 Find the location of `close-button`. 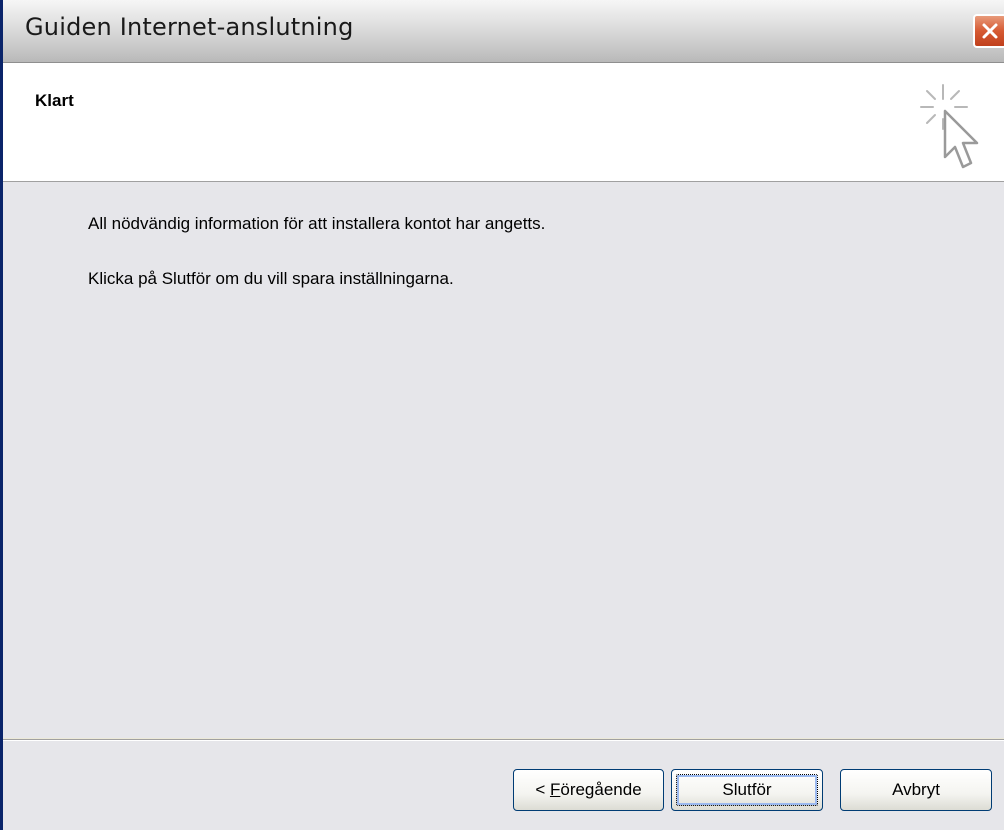

close-button is located at coordinates (988, 31).